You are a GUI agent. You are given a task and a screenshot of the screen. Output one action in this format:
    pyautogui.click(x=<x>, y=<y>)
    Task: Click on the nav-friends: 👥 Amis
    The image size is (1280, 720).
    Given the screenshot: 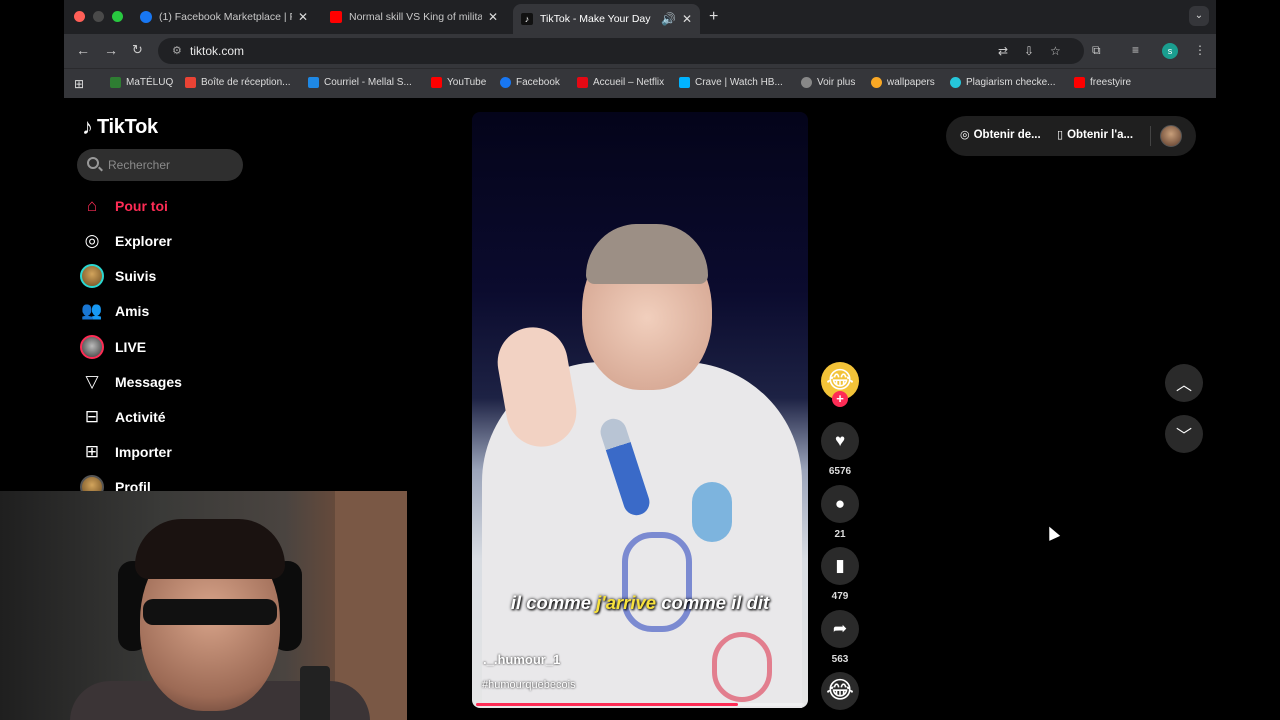 What is the action you would take?
    pyautogui.click(x=114, y=311)
    